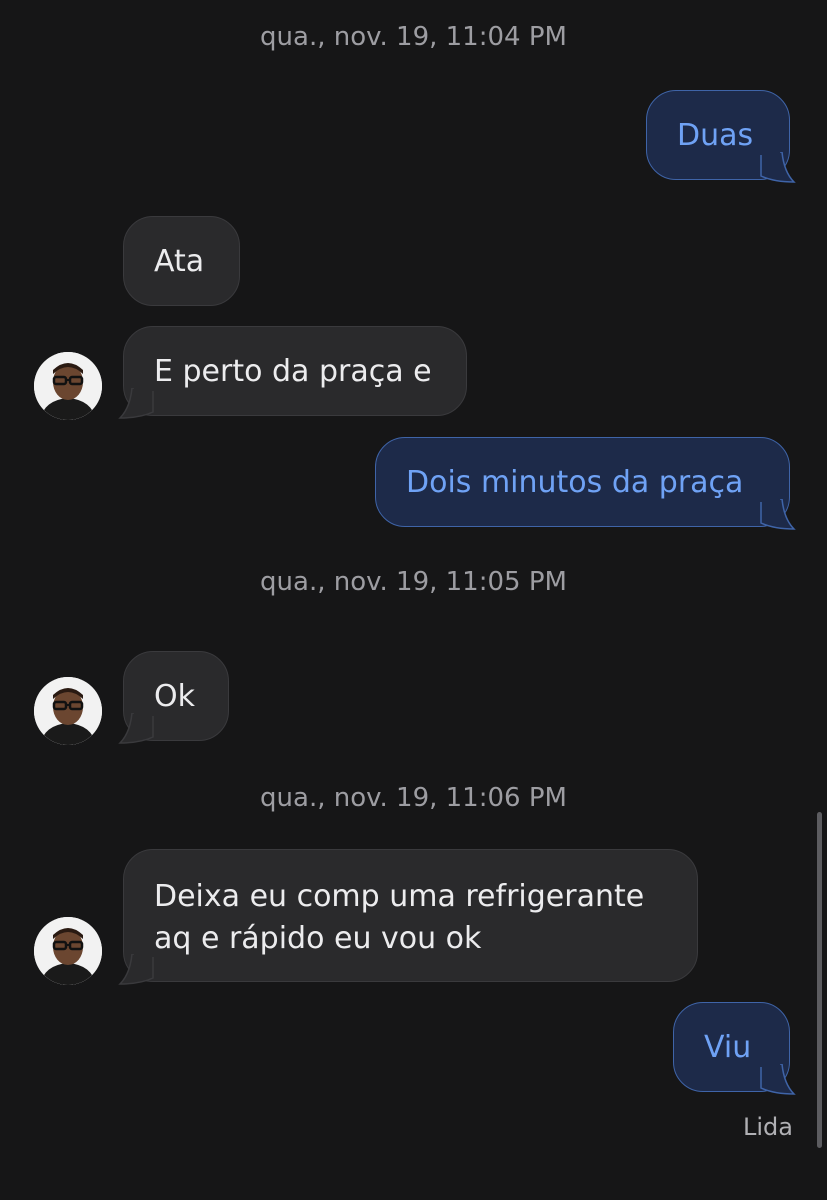  Describe the element at coordinates (413, 582) in the screenshot. I see `timestamp: qua., nov. 19, 11:05 PM` at that location.